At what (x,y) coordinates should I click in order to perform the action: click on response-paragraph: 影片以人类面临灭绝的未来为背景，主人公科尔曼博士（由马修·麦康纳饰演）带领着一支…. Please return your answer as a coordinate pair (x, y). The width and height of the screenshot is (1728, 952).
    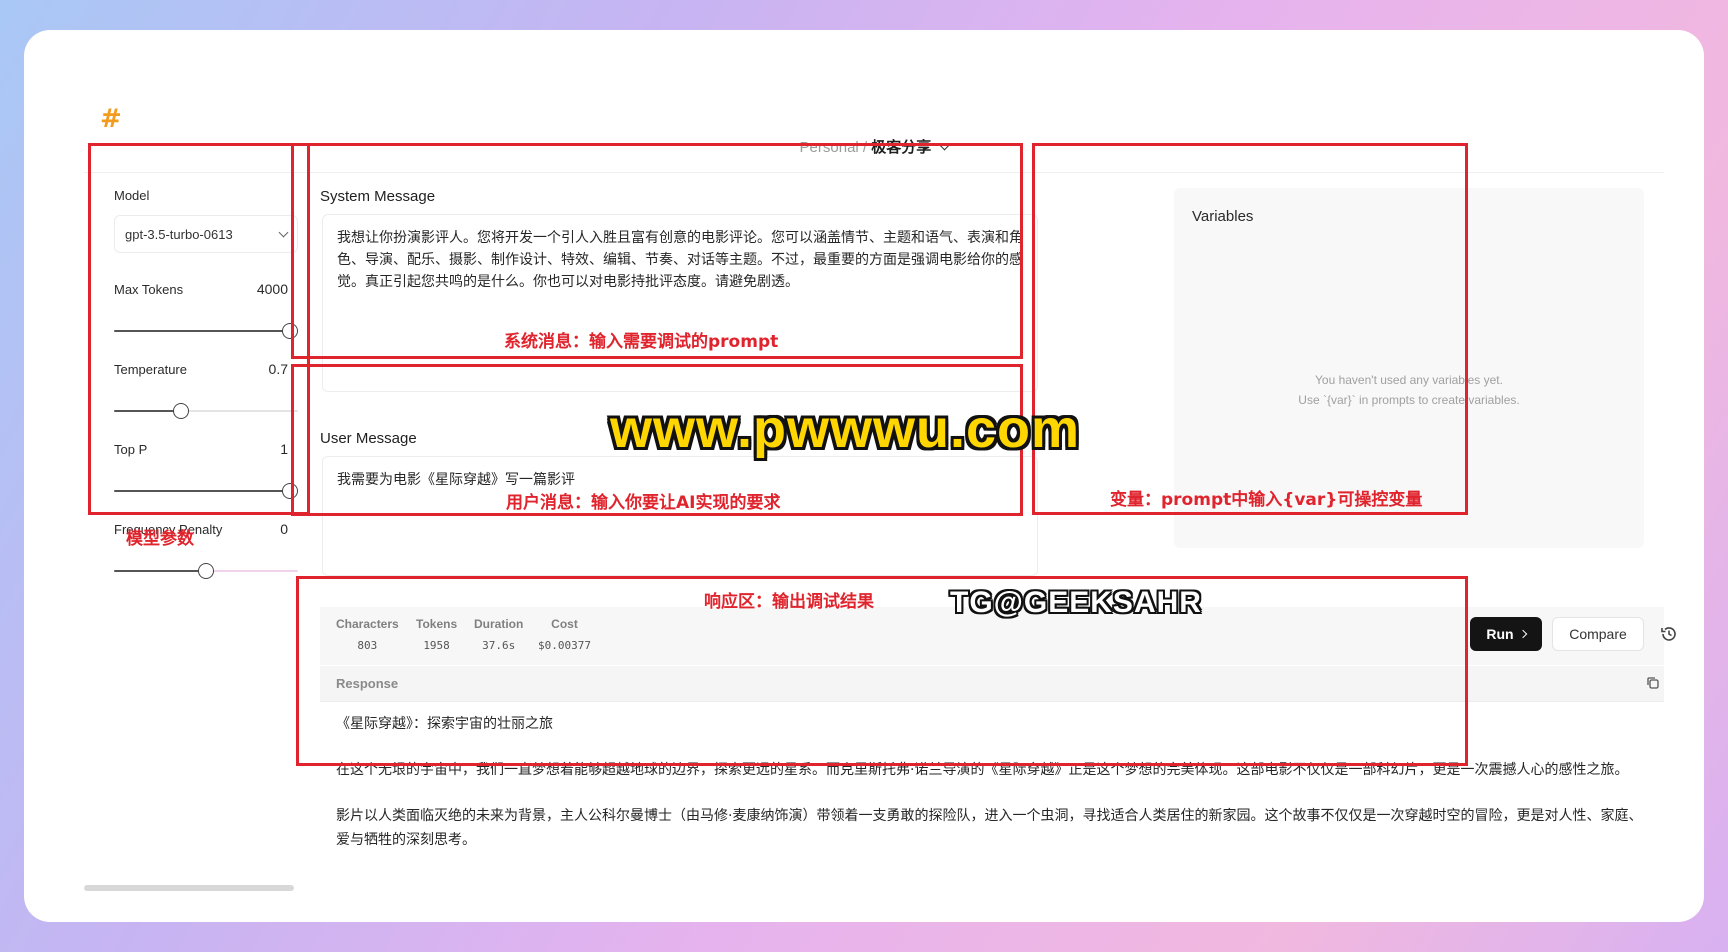
    Looking at the image, I should click on (989, 828).